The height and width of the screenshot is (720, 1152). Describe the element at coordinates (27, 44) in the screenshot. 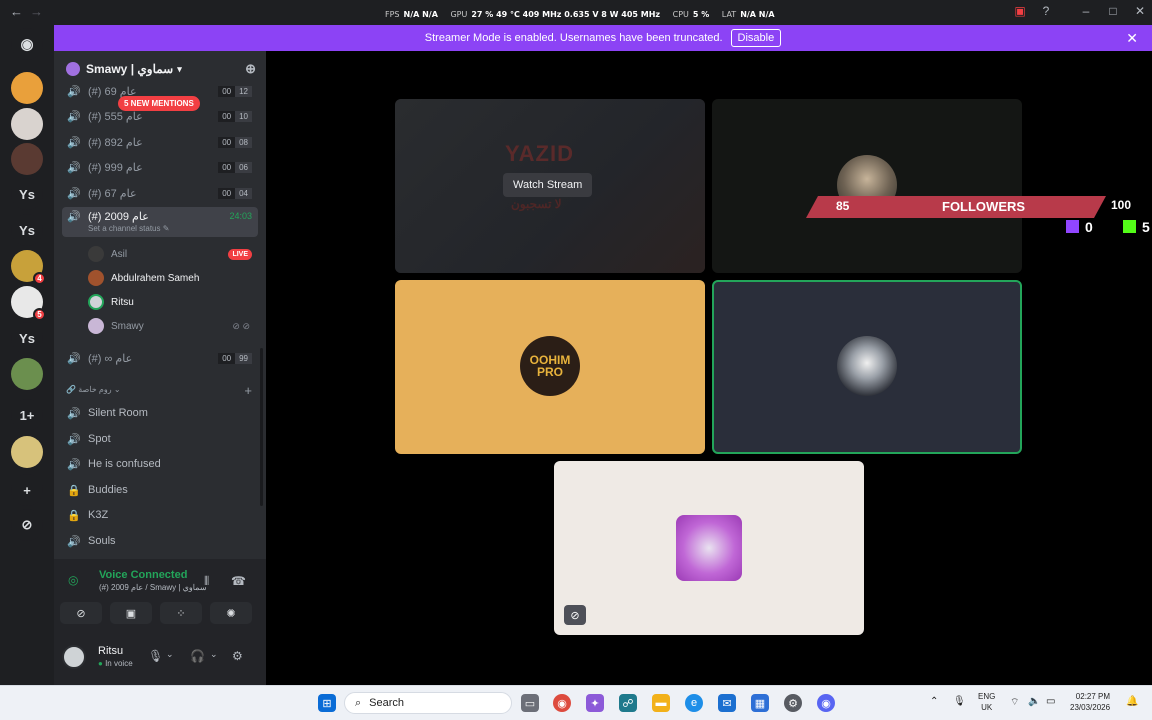

I see `discord-home-icon: ◉` at that location.